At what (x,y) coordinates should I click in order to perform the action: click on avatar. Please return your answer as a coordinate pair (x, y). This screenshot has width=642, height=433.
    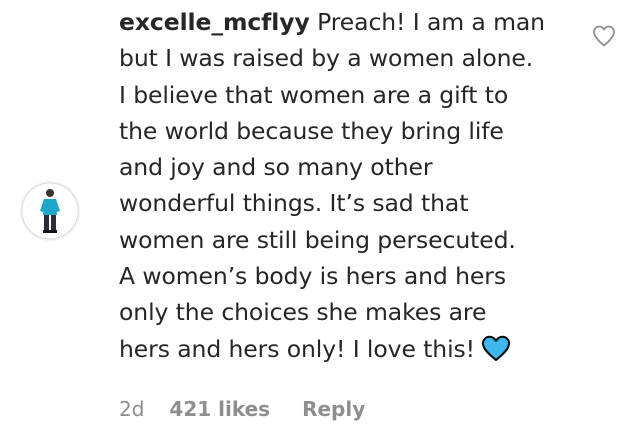
    Looking at the image, I should click on (50, 211).